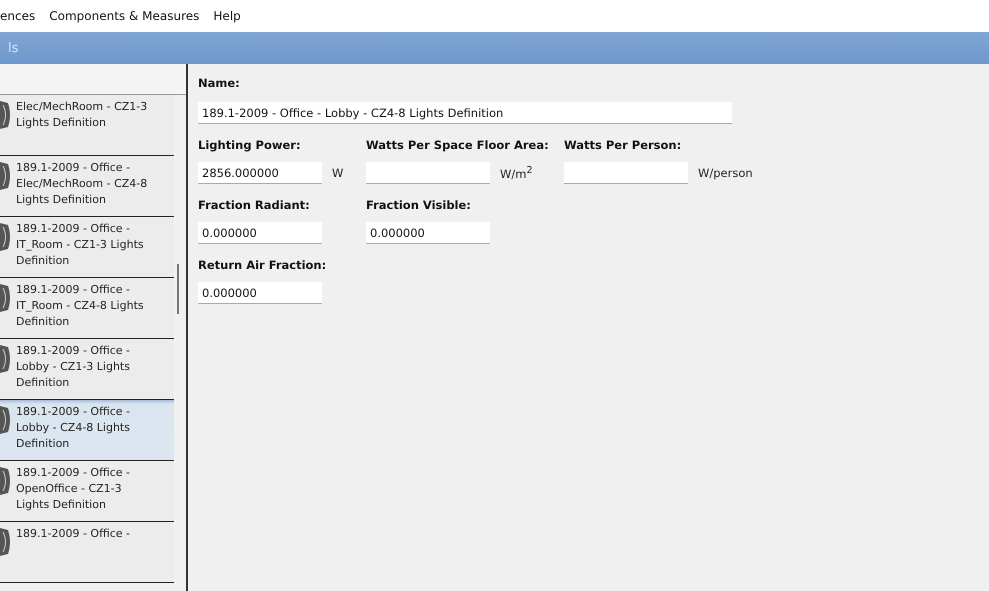  Describe the element at coordinates (87, 308) in the screenshot. I see `list-item: 189.1-2009 - Office - IT_Room - CZ4-8 Lights Definition` at that location.